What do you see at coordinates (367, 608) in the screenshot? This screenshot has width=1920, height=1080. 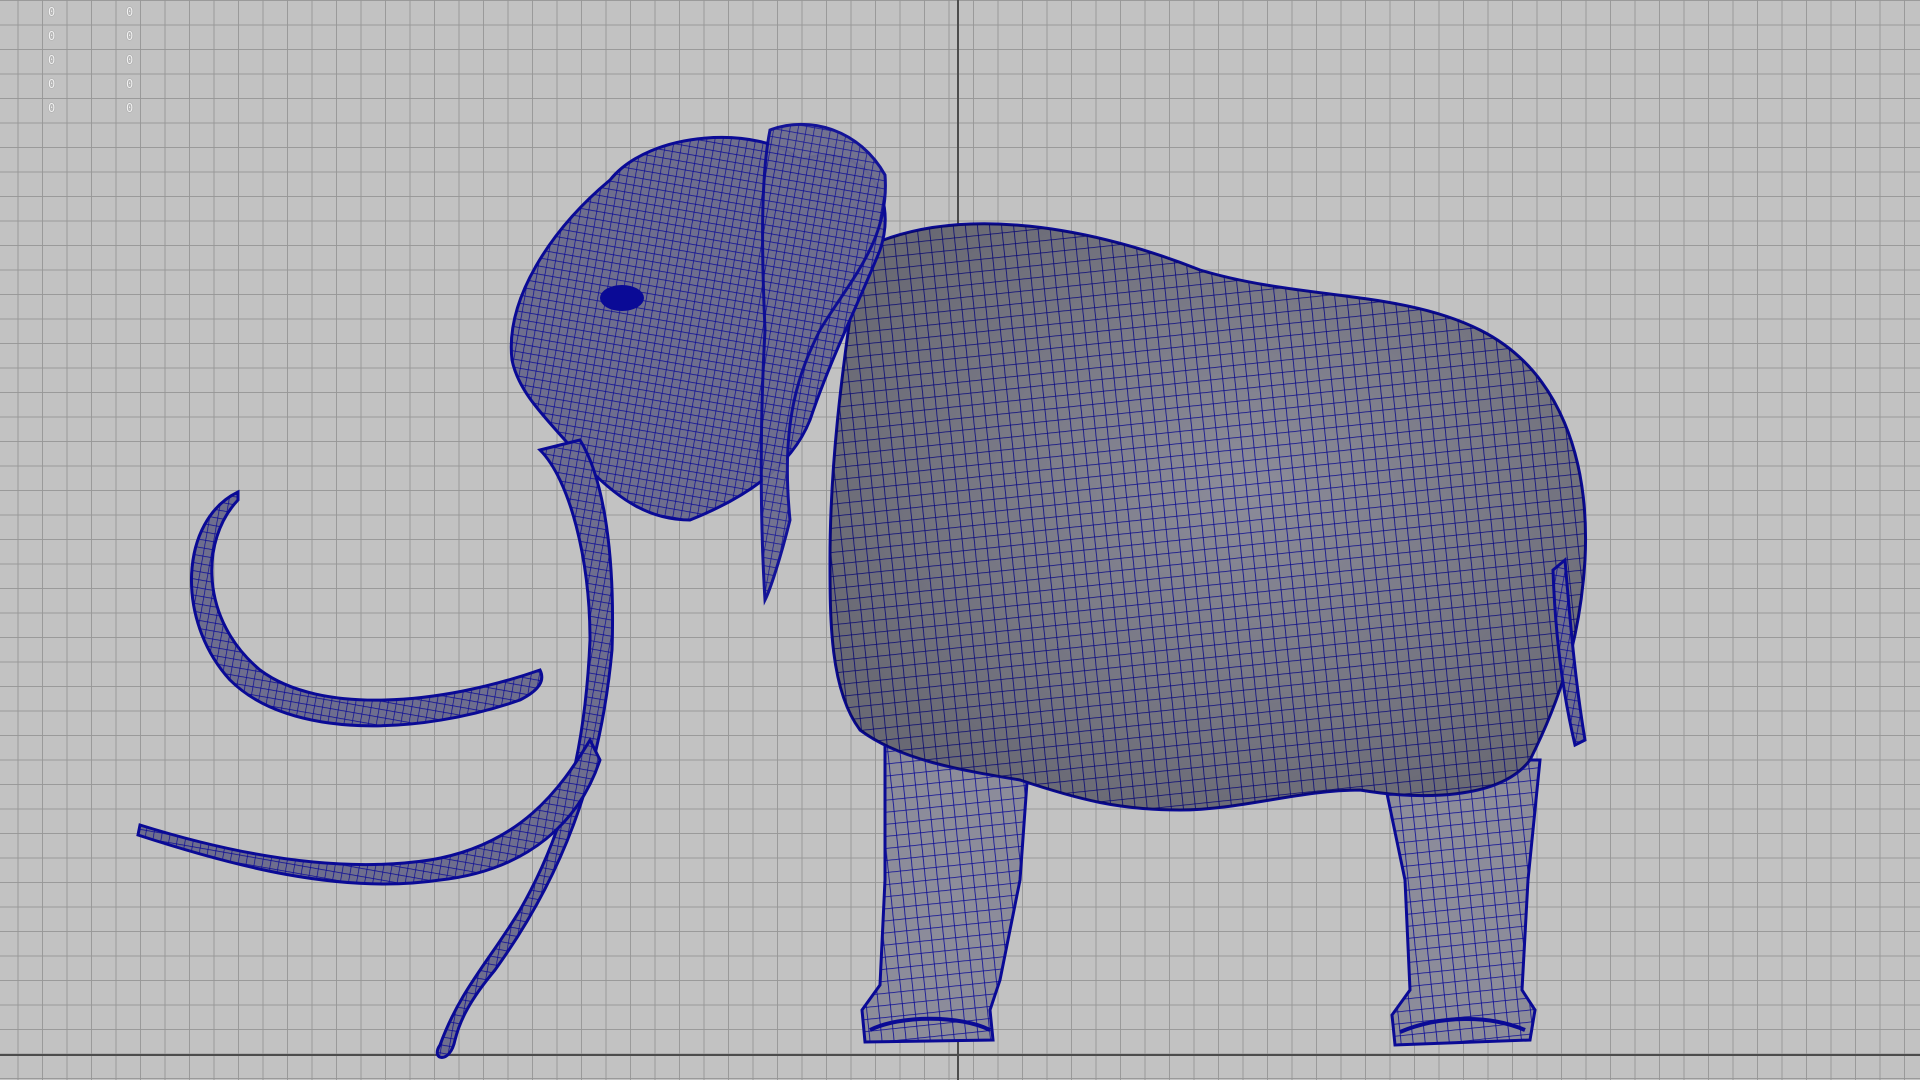 I see `tusk-upper` at bounding box center [367, 608].